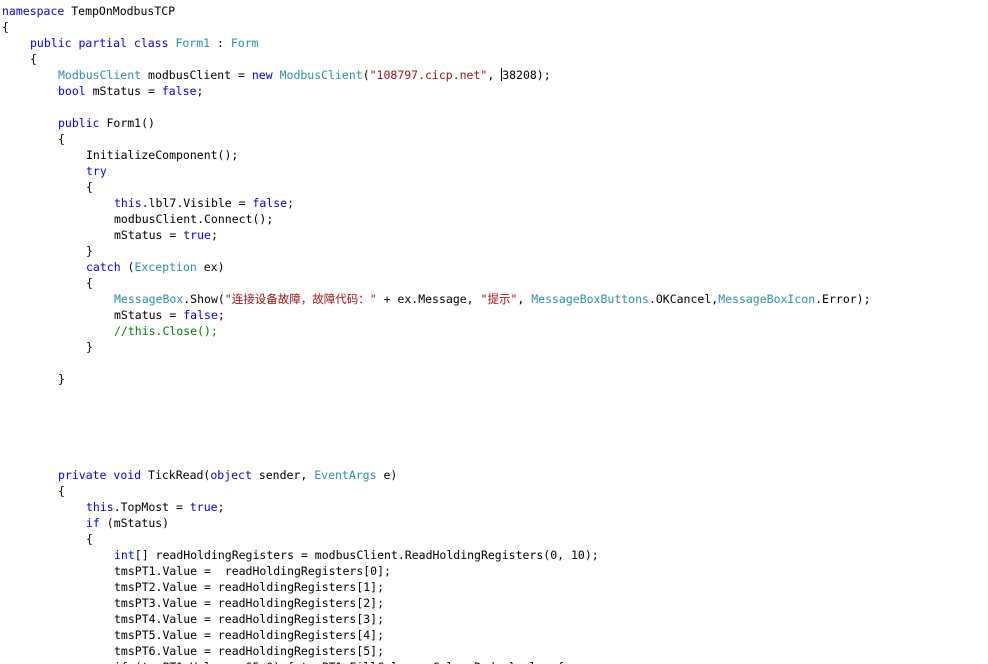  I want to click on code-line: public partial class Form1 : Form, so click(144, 43).